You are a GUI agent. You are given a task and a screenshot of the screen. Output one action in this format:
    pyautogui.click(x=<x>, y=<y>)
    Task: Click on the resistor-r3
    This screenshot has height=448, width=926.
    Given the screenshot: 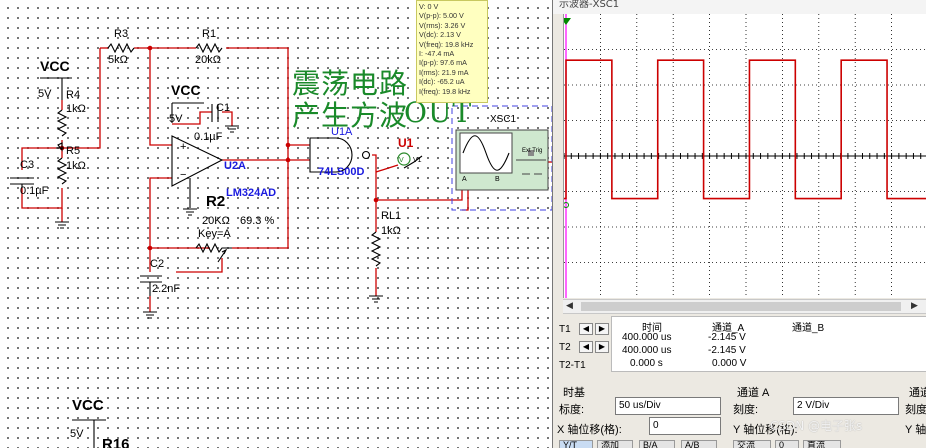 What is the action you would take?
    pyautogui.click(x=121, y=48)
    